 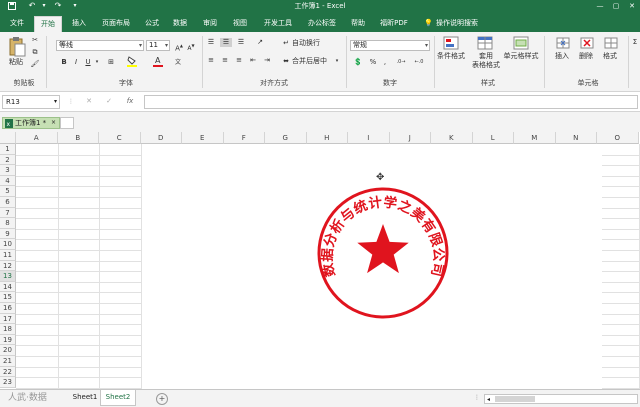 What do you see at coordinates (8, 287) in the screenshot?
I see `row-header-14: 14` at bounding box center [8, 287].